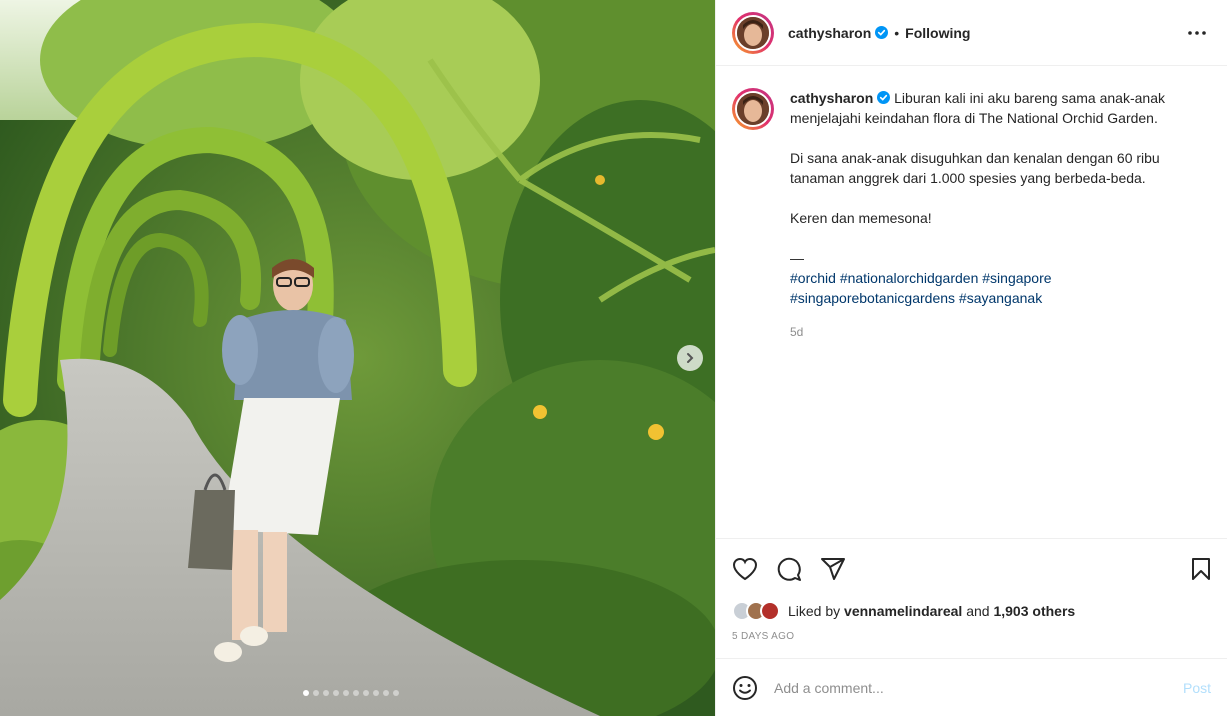 Image resolution: width=1227 pixels, height=716 pixels. What do you see at coordinates (829, 33) in the screenshot?
I see `author-username: cathysharon` at bounding box center [829, 33].